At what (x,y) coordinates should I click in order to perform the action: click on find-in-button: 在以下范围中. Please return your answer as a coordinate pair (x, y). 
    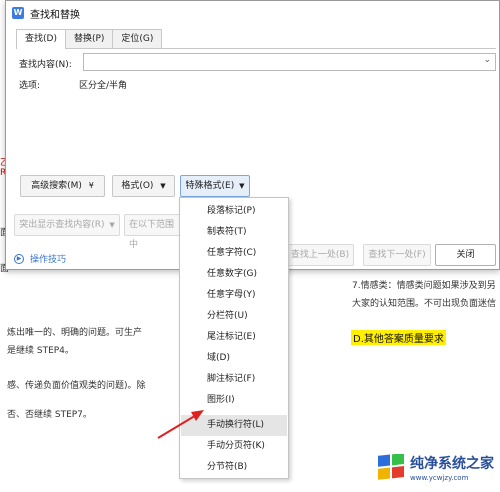
    Looking at the image, I should click on (153, 232).